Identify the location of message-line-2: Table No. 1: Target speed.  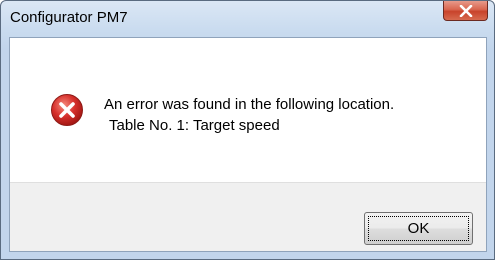
(194, 125).